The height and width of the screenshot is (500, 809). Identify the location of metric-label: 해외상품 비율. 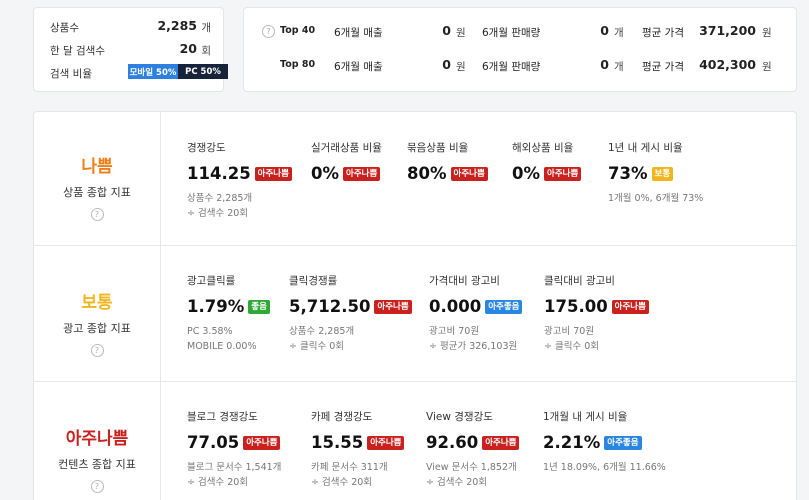
(543, 148).